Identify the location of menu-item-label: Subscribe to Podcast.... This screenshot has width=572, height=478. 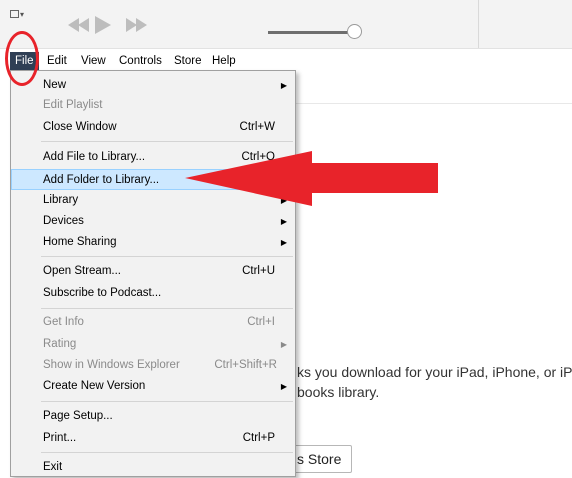
(102, 293).